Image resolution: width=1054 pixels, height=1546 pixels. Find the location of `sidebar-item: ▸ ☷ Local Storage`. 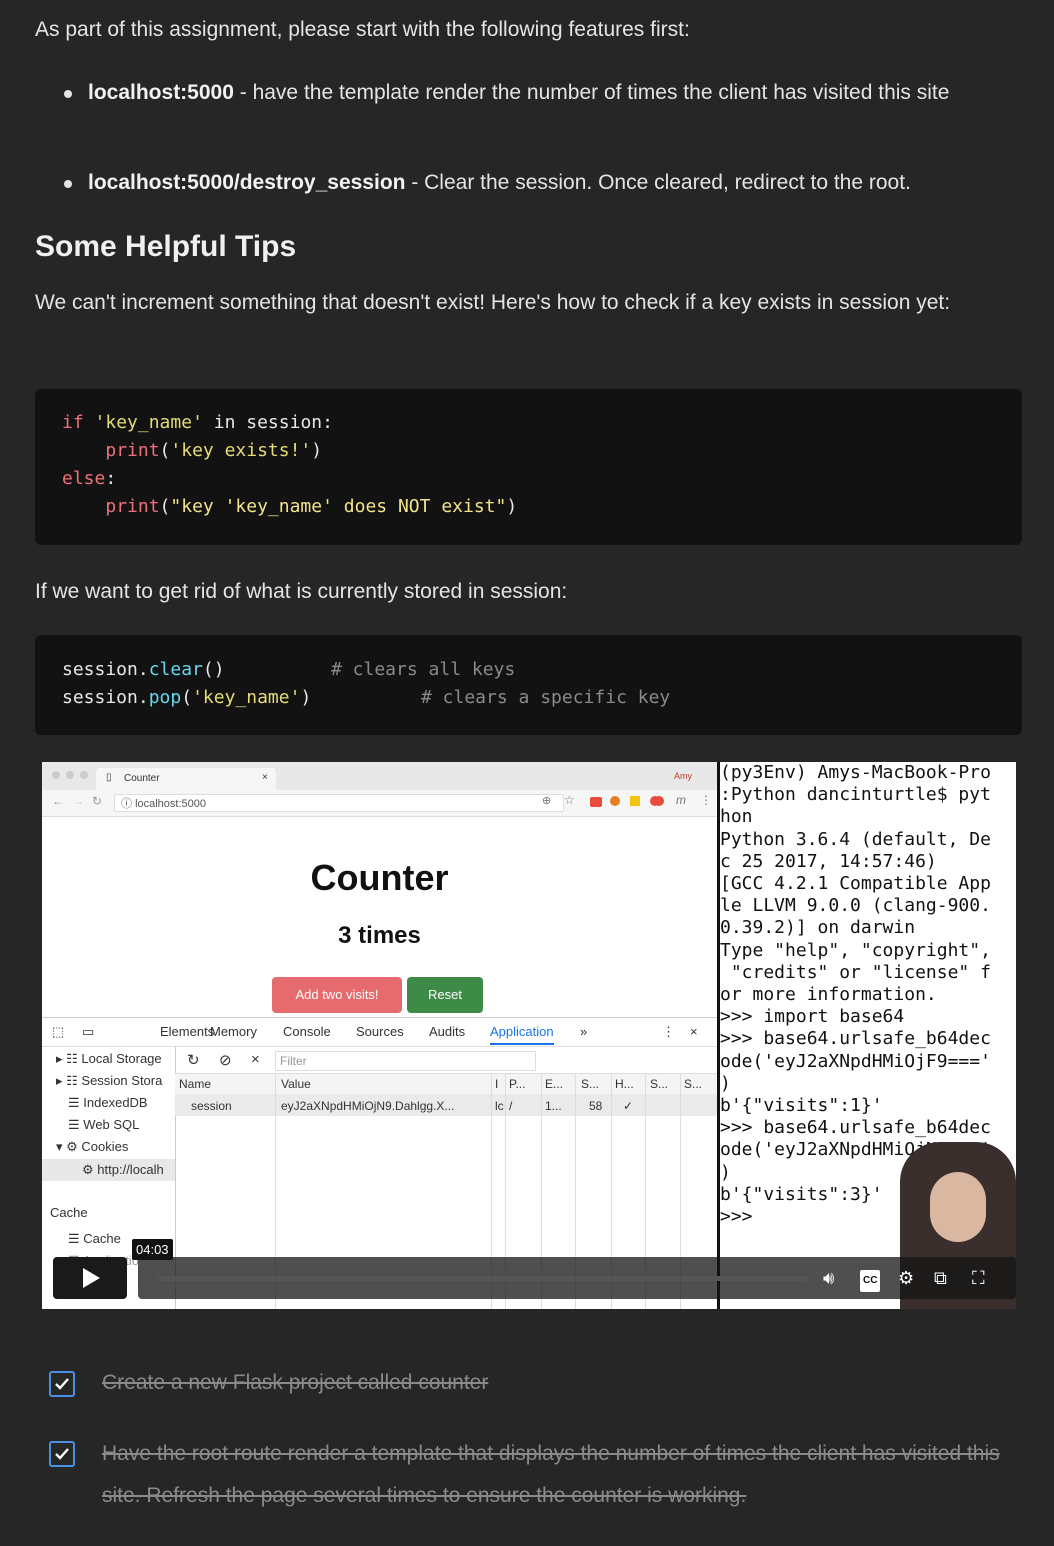

sidebar-item: ▸ ☷ Local Storage is located at coordinates (109, 1058).